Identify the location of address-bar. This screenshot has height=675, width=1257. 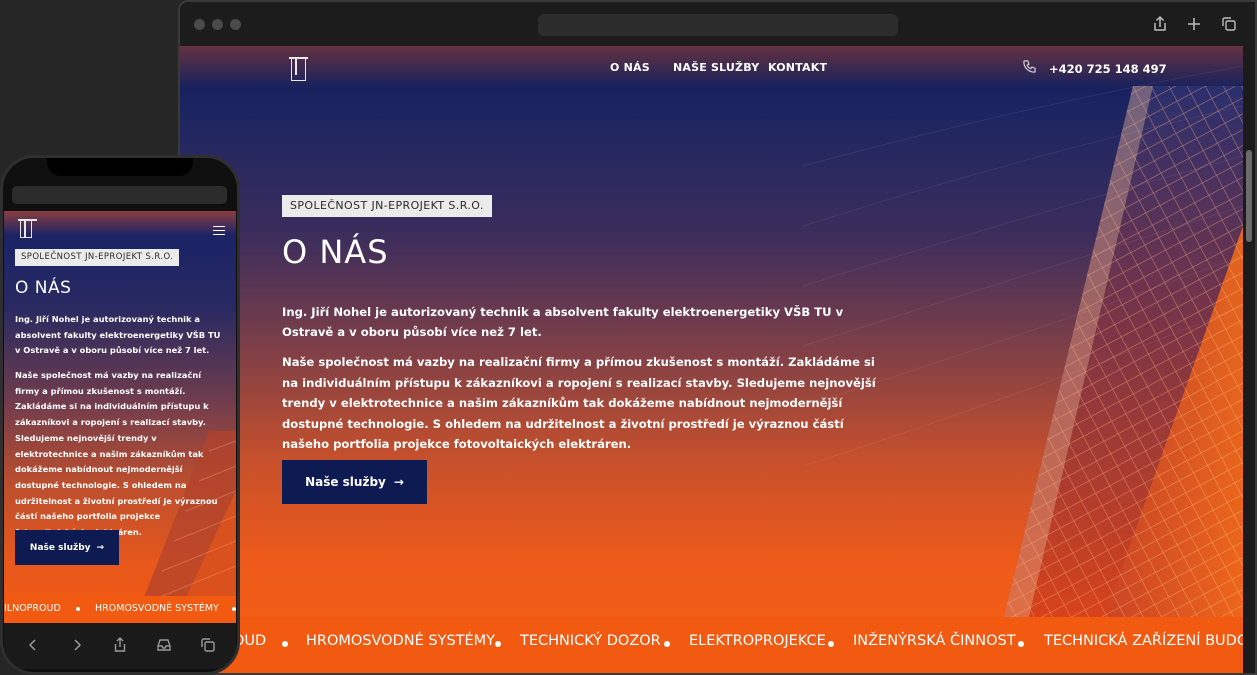
(718, 25).